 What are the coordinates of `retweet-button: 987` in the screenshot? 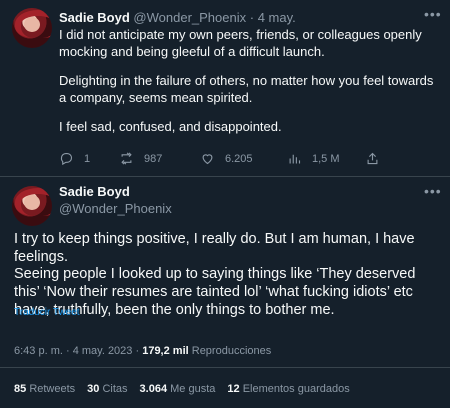 It's located at (140, 158).